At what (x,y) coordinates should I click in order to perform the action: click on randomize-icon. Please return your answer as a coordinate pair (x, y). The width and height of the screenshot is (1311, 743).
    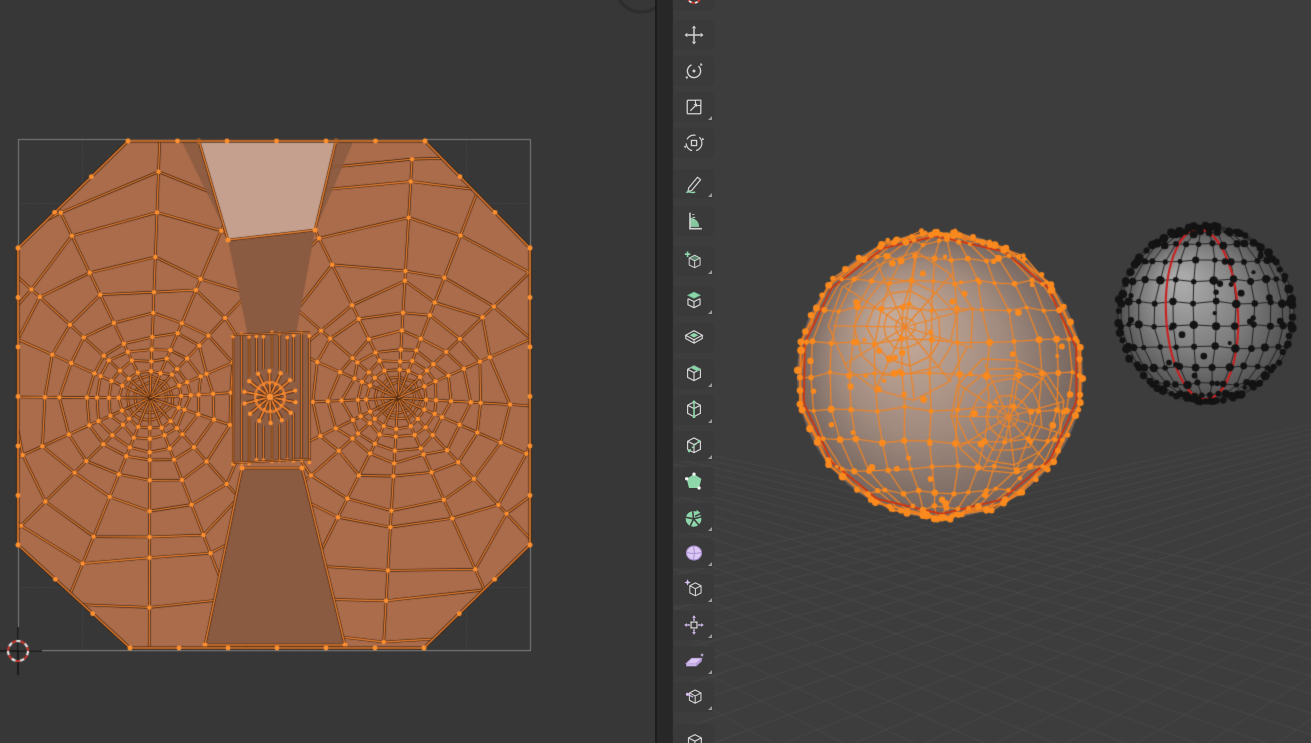
    Looking at the image, I should click on (694, 589).